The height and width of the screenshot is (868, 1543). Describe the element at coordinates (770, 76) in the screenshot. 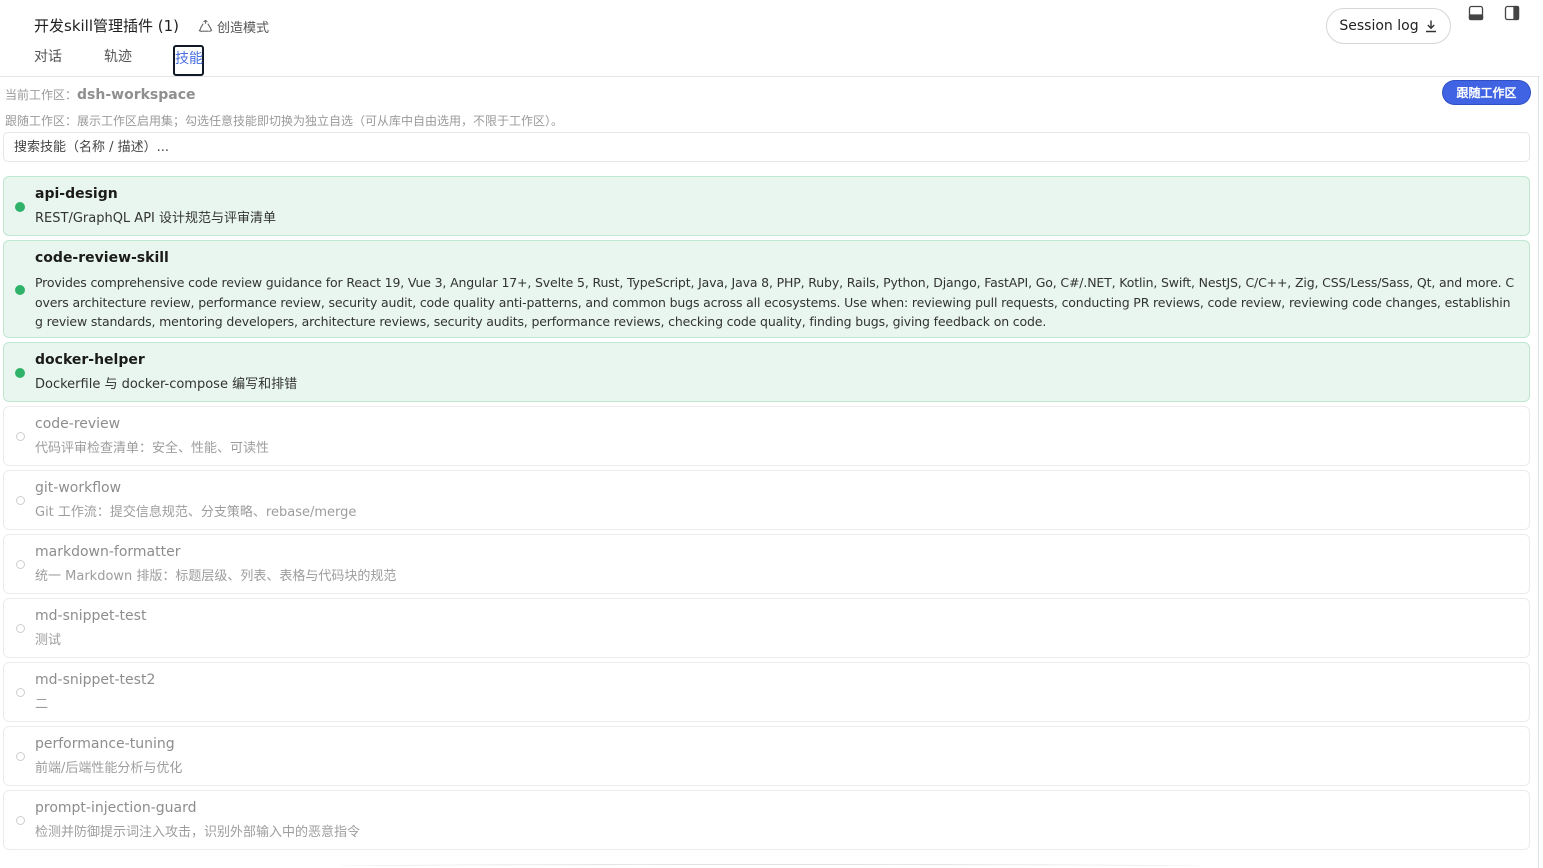

I see `header-divider` at that location.